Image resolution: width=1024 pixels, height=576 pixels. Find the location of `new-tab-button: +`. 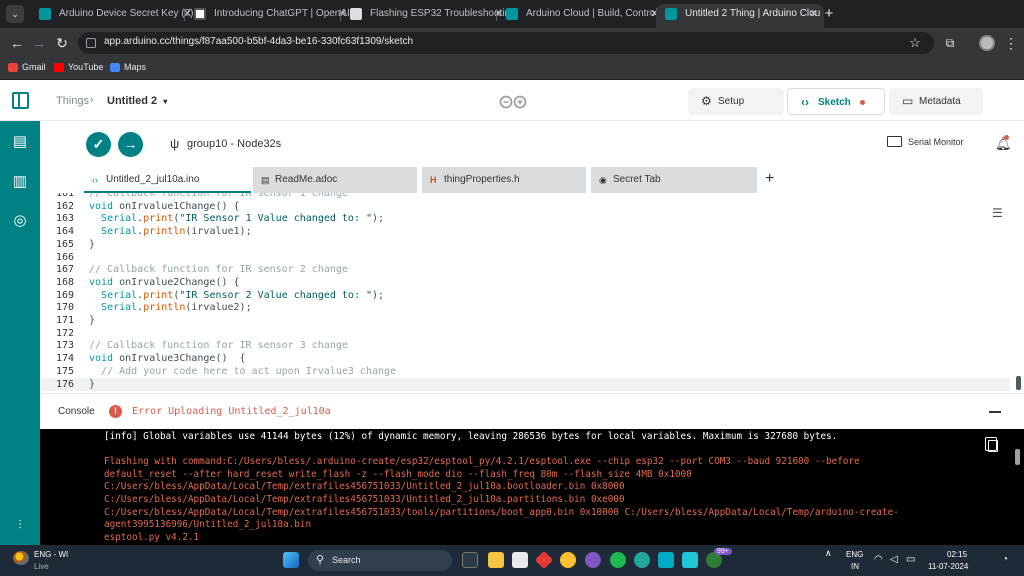

new-tab-button: + is located at coordinates (829, 14).